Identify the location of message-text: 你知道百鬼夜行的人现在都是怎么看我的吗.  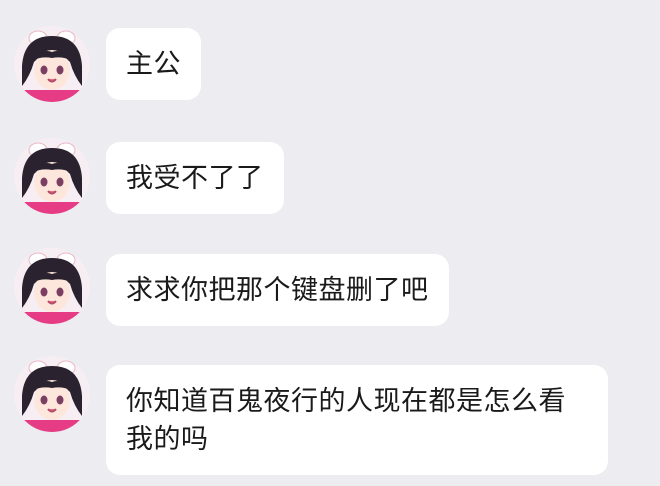
(346, 420).